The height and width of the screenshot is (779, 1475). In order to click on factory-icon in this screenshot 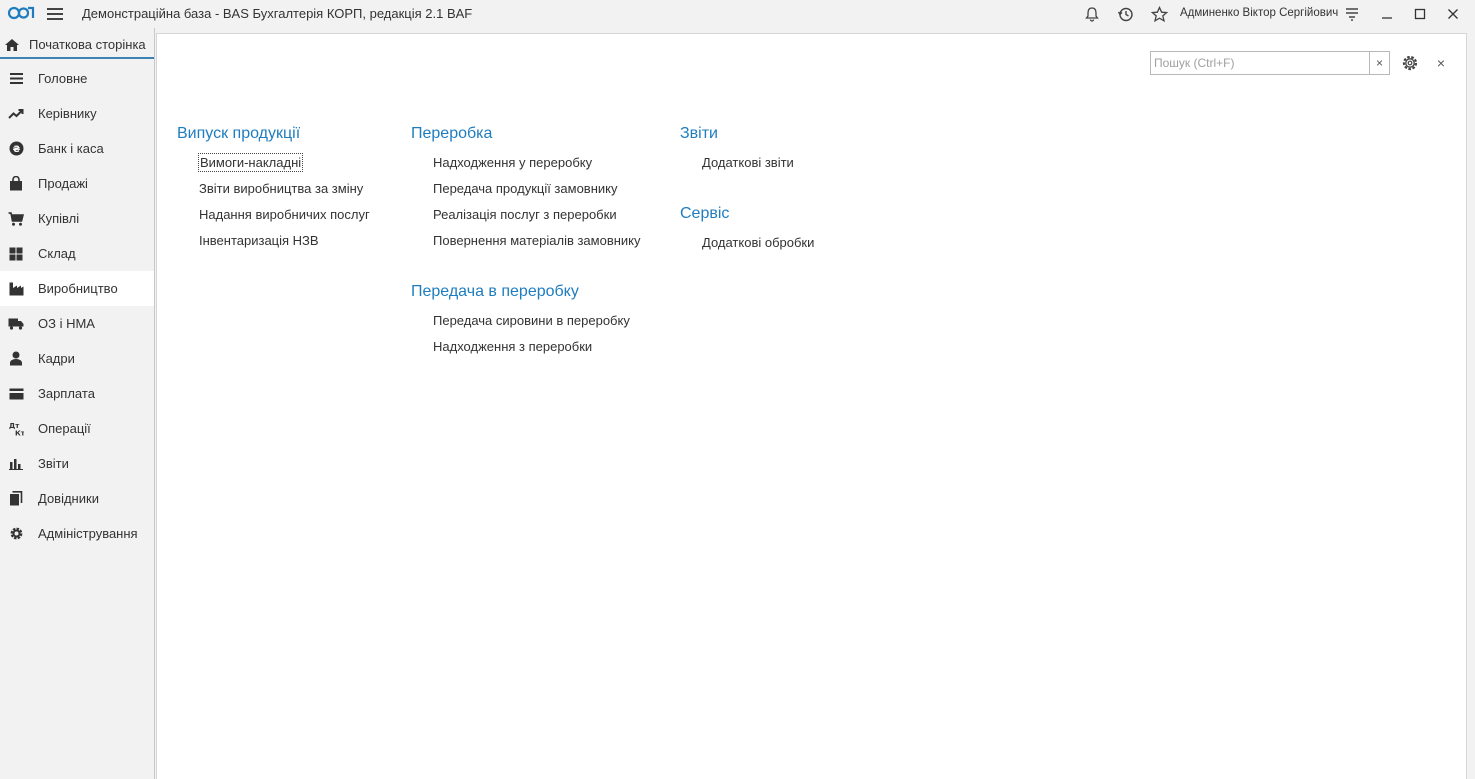, I will do `click(16, 289)`.